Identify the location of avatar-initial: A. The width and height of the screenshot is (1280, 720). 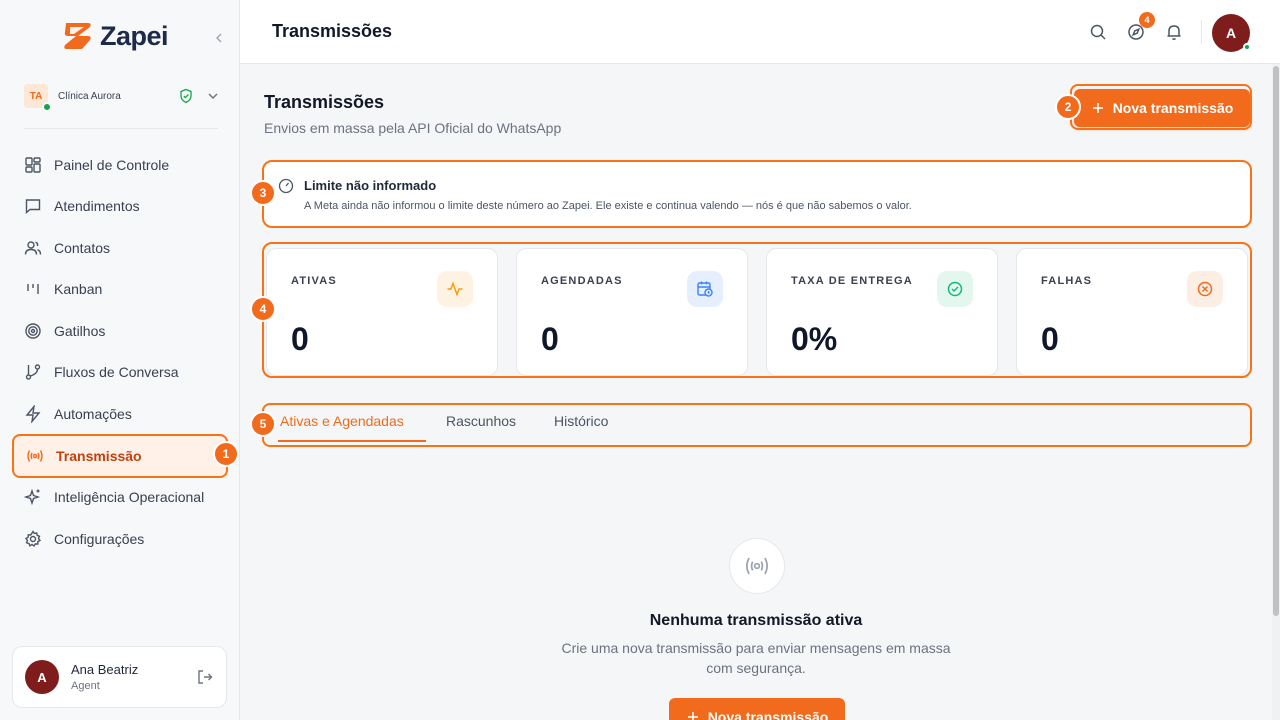
(1231, 33).